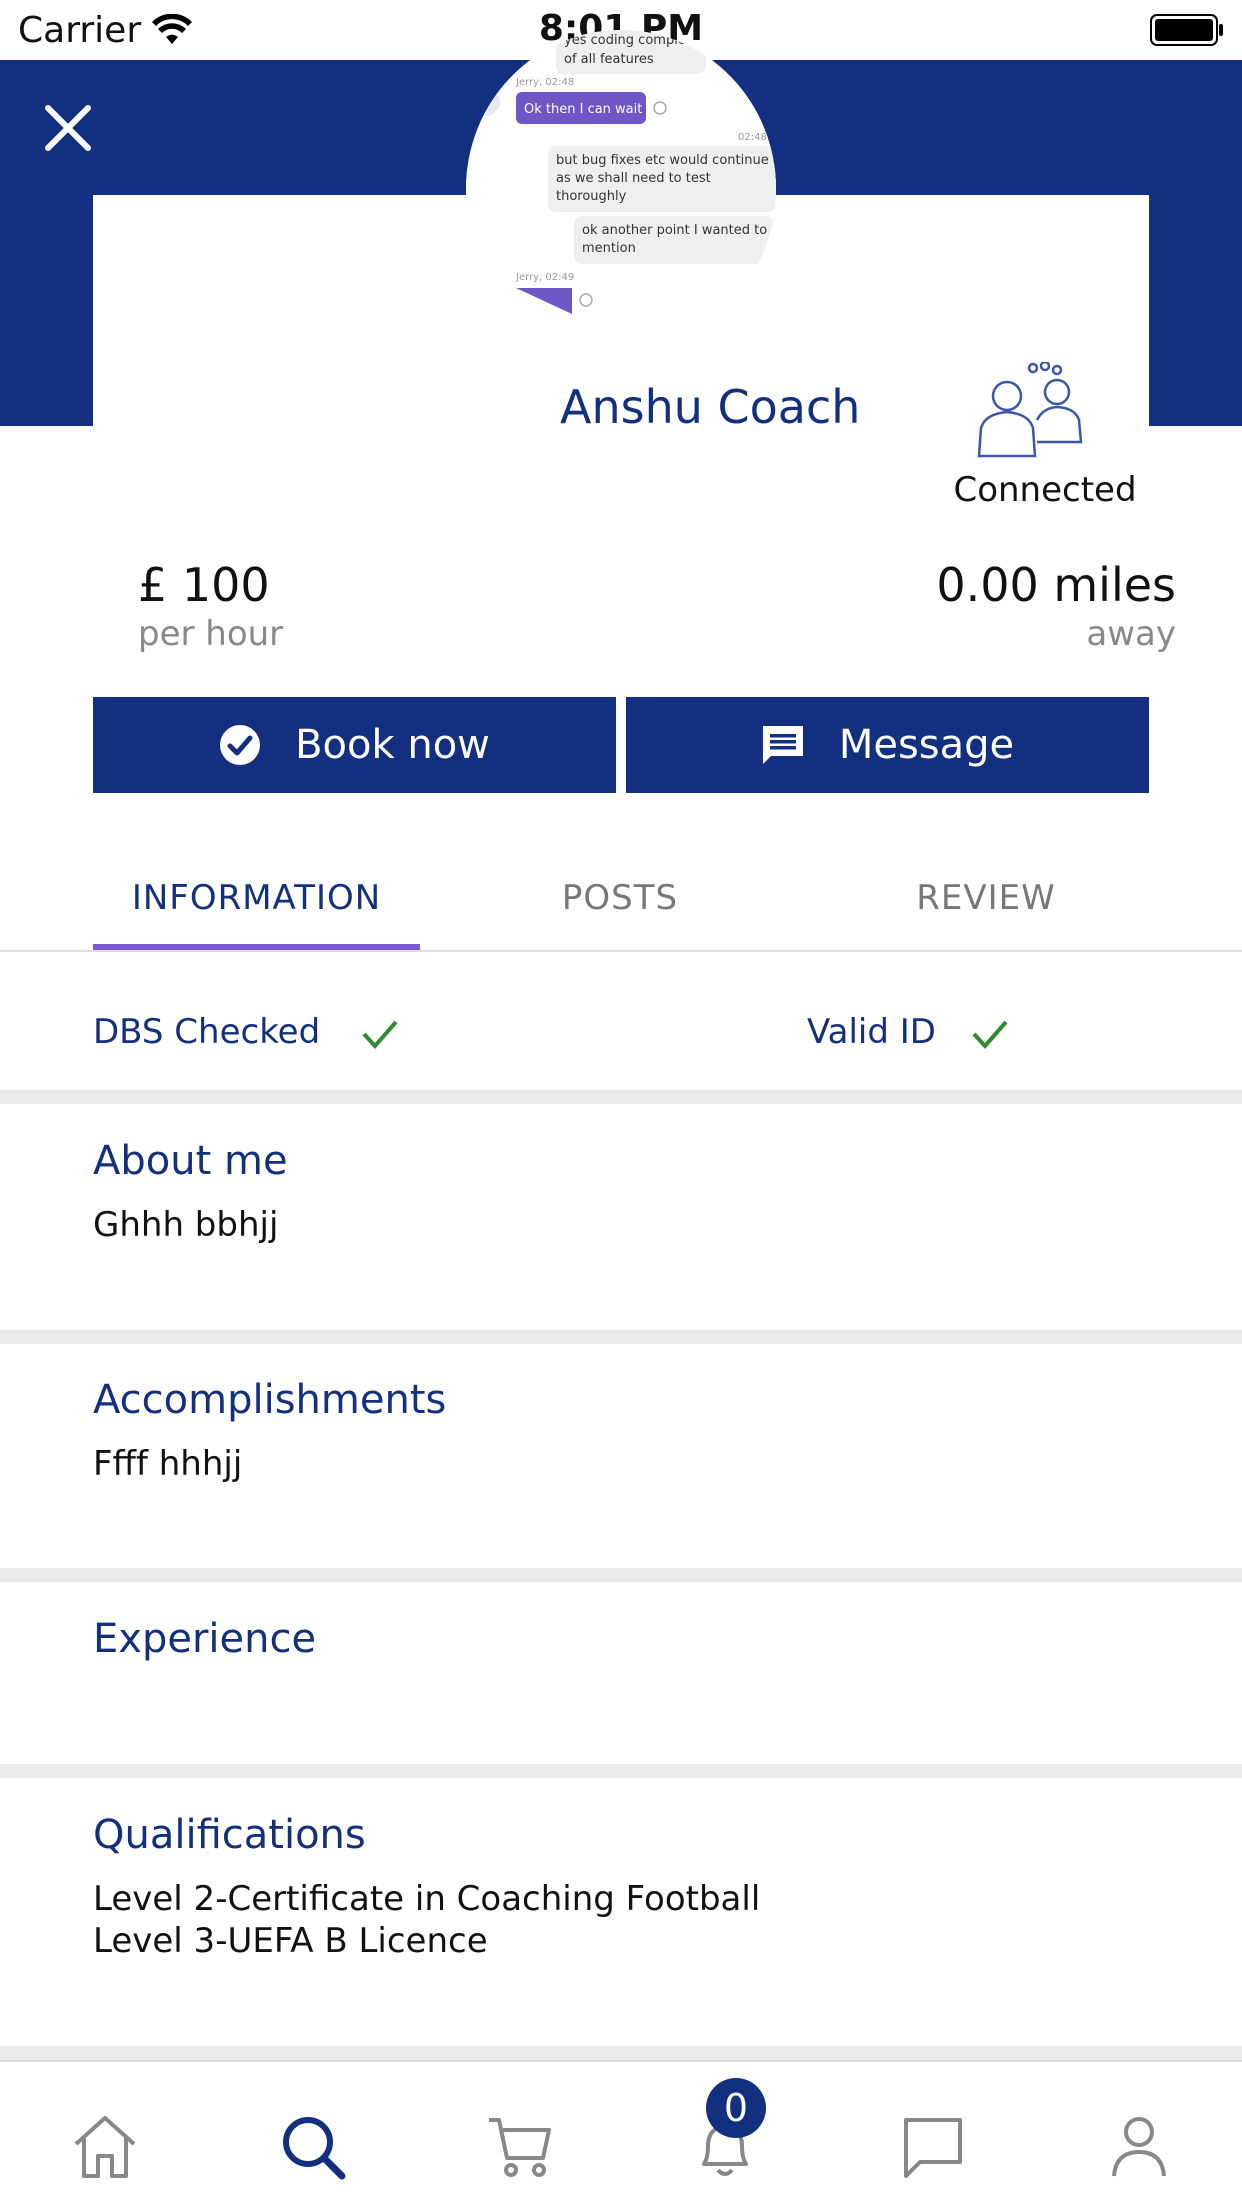 This screenshot has height=2208, width=1242. What do you see at coordinates (782, 745) in the screenshot?
I see `message-icon` at bounding box center [782, 745].